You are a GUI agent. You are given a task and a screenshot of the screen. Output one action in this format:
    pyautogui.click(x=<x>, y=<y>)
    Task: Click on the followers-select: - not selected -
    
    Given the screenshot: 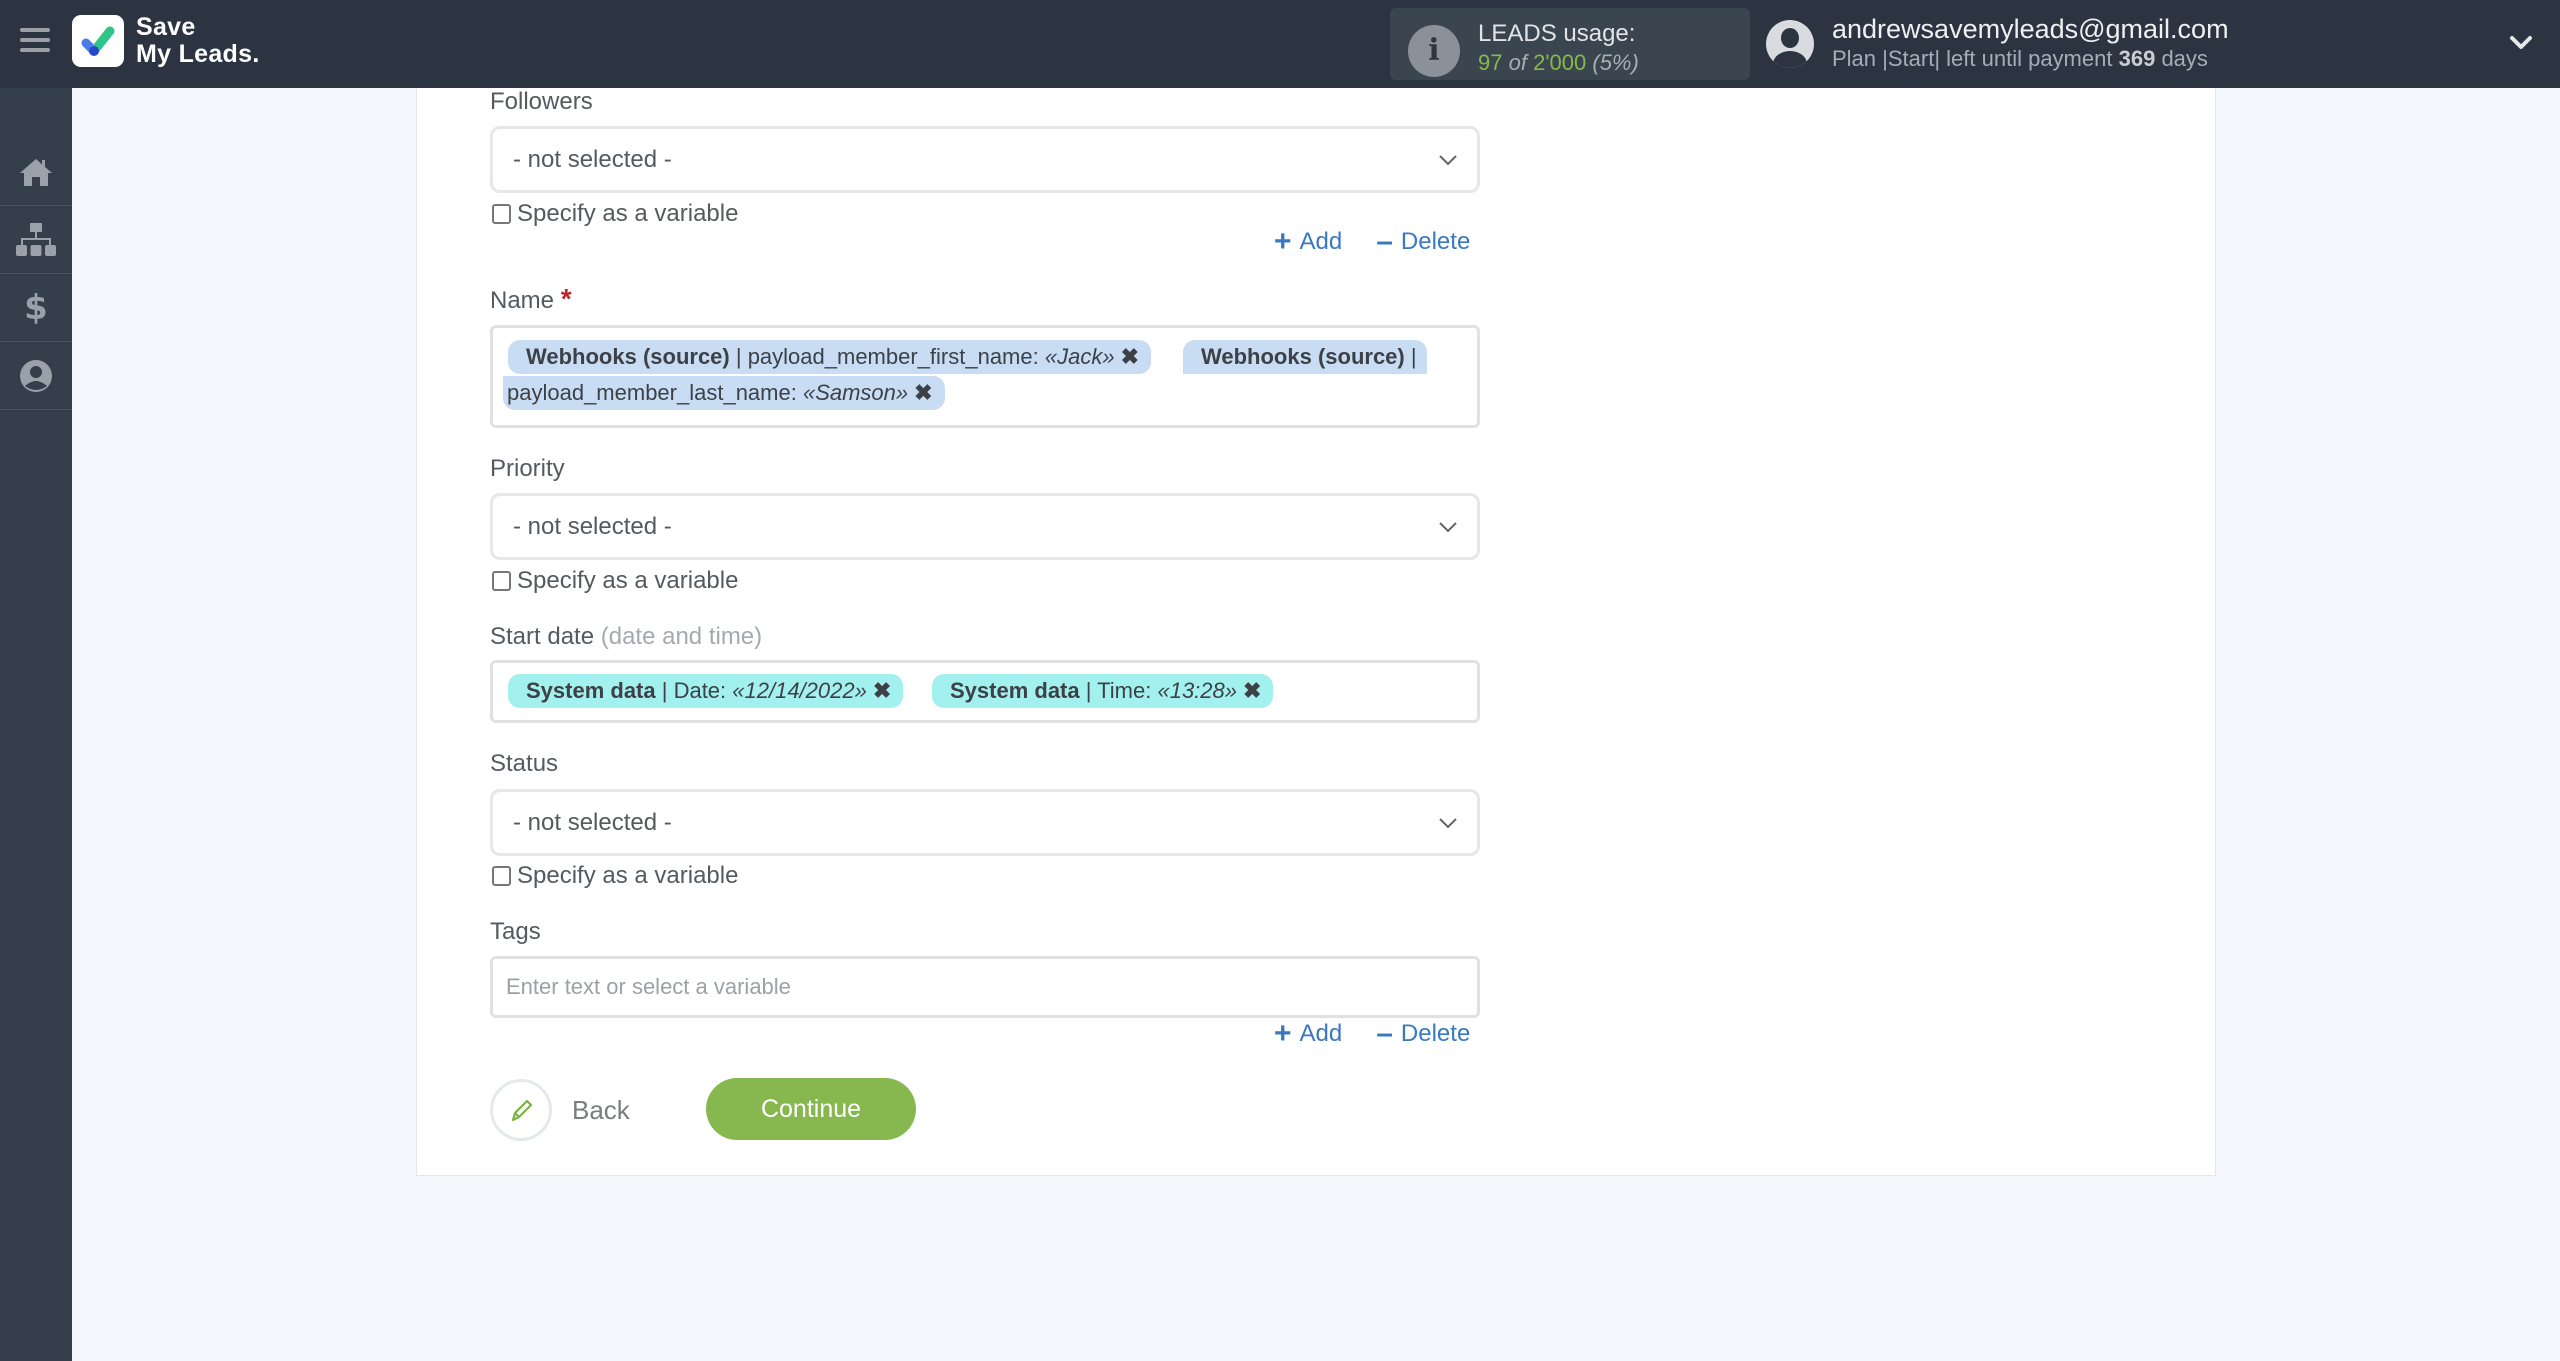 What is the action you would take?
    pyautogui.click(x=985, y=159)
    